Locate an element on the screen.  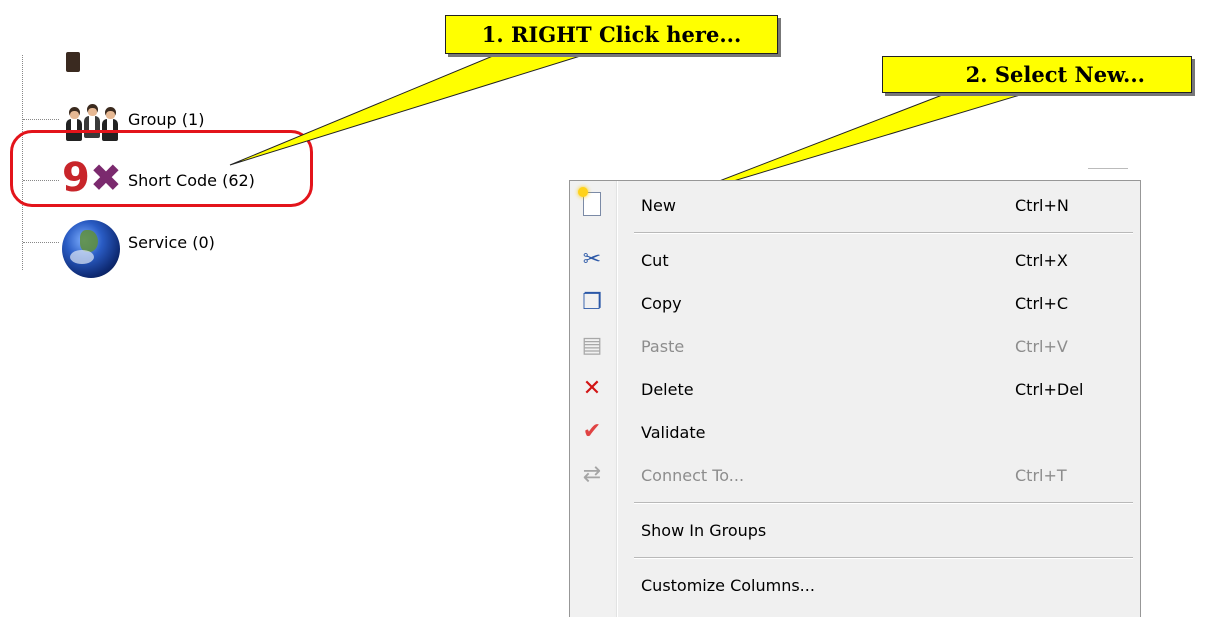
menu-item-label: Show In Groups is located at coordinates (704, 530).